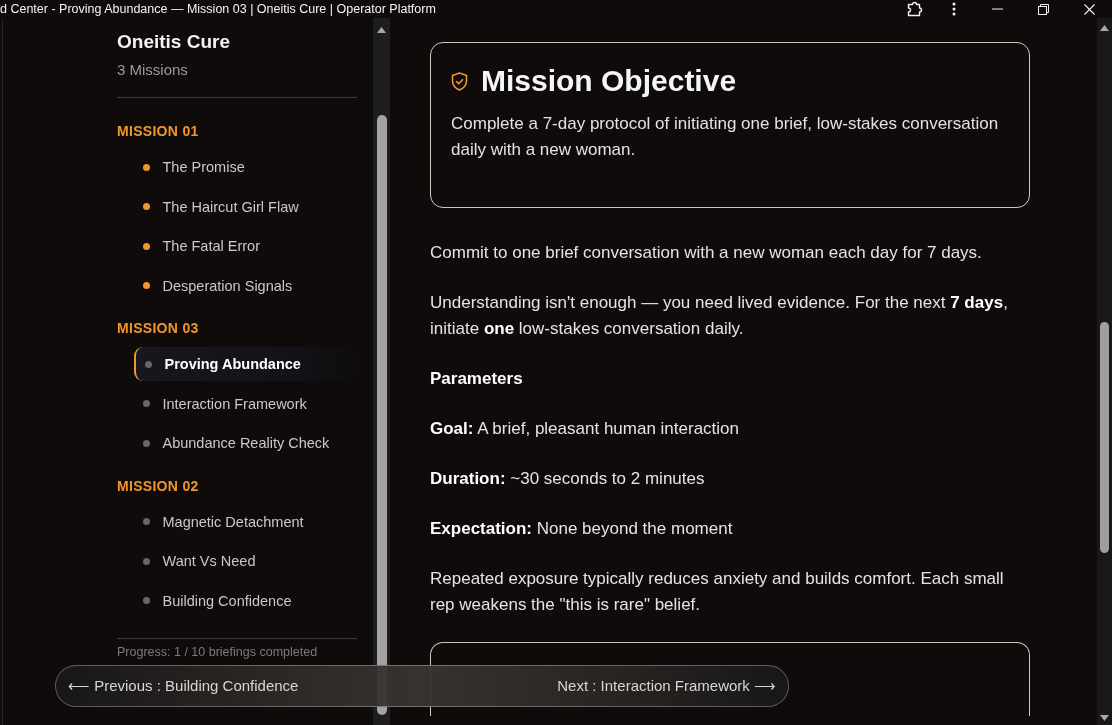 This screenshot has width=1112, height=725. Describe the element at coordinates (247, 443) in the screenshot. I see `sidebar-item: Abundance Reality Check` at that location.